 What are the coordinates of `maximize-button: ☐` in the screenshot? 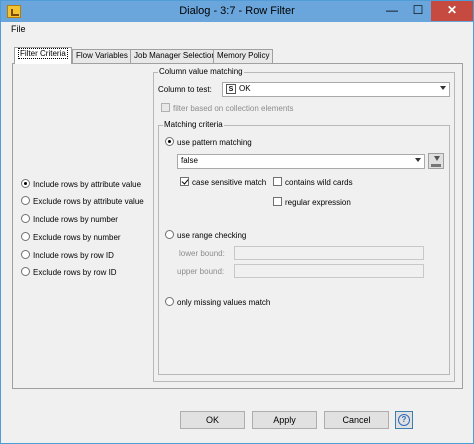 It's located at (418, 11).